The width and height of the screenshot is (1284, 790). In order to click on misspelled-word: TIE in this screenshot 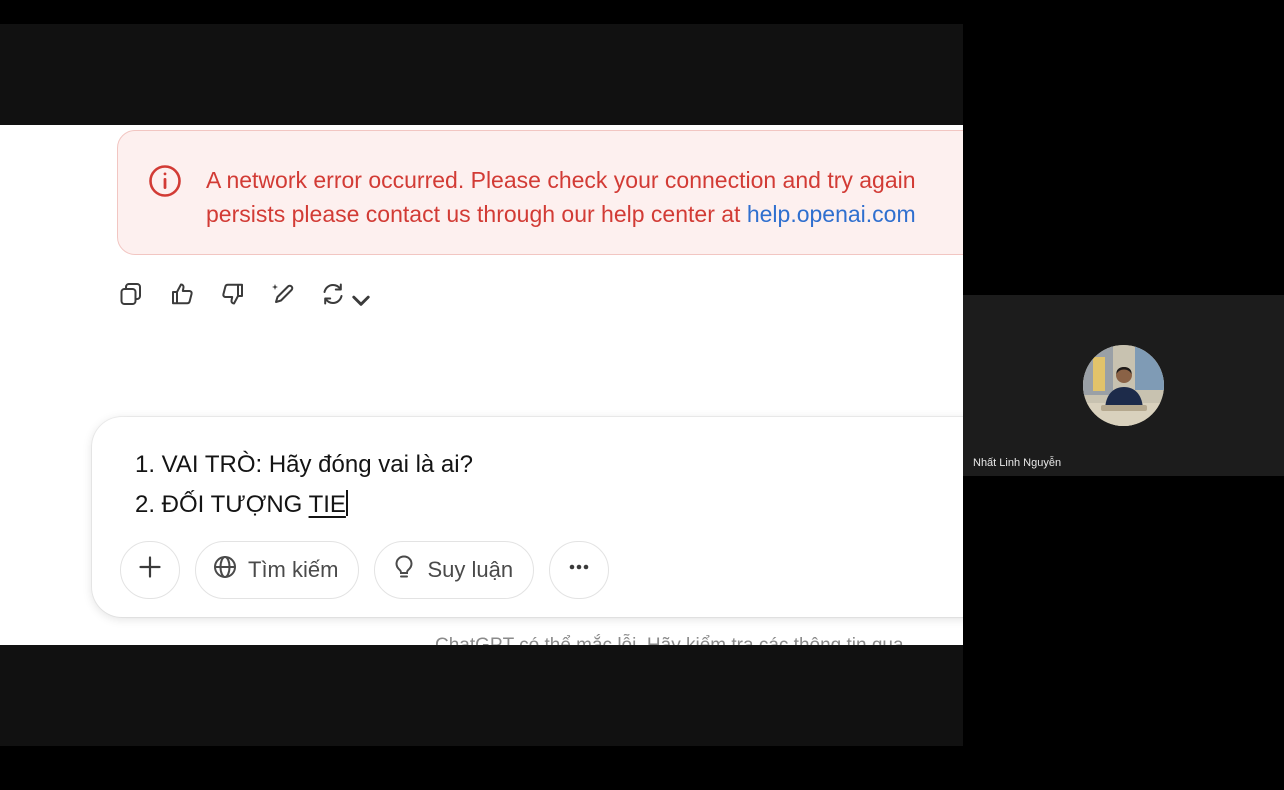, I will do `click(327, 504)`.